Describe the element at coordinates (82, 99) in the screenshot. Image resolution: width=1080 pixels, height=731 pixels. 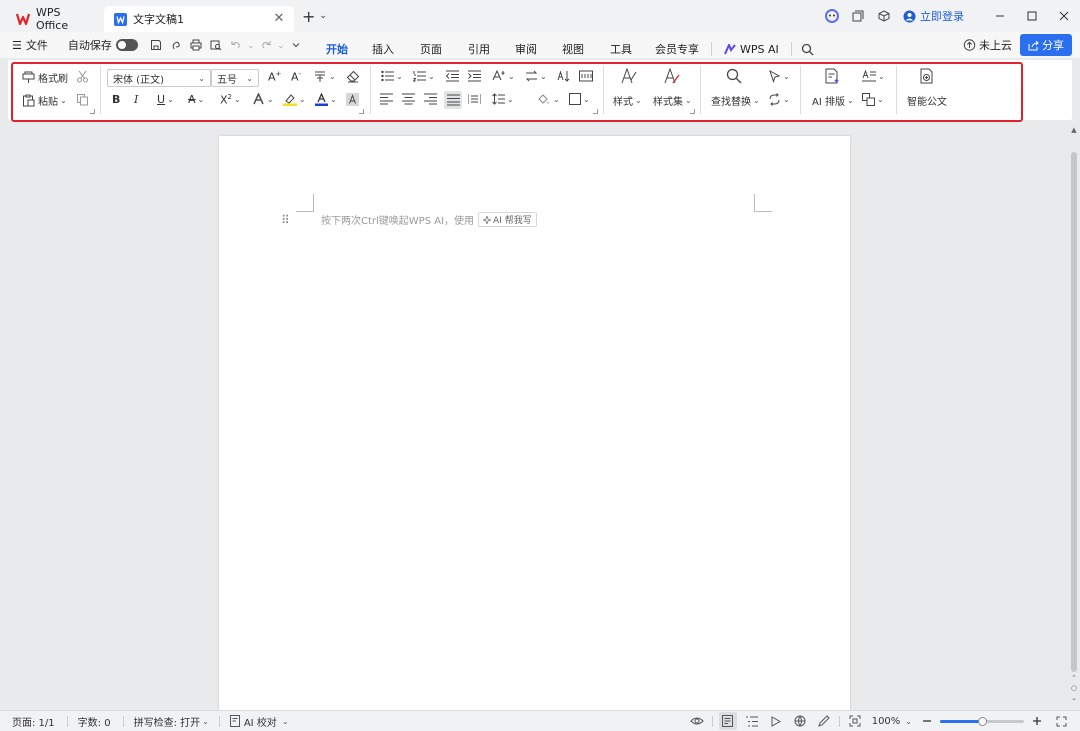
I see `copy-button` at that location.